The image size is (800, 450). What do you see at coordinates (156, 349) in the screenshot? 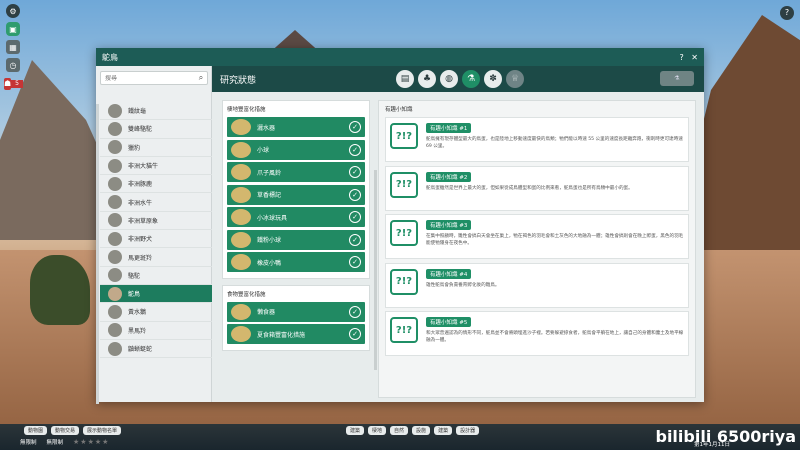
I see `list-item: 鼬蜥蜓蛇` at bounding box center [156, 349].